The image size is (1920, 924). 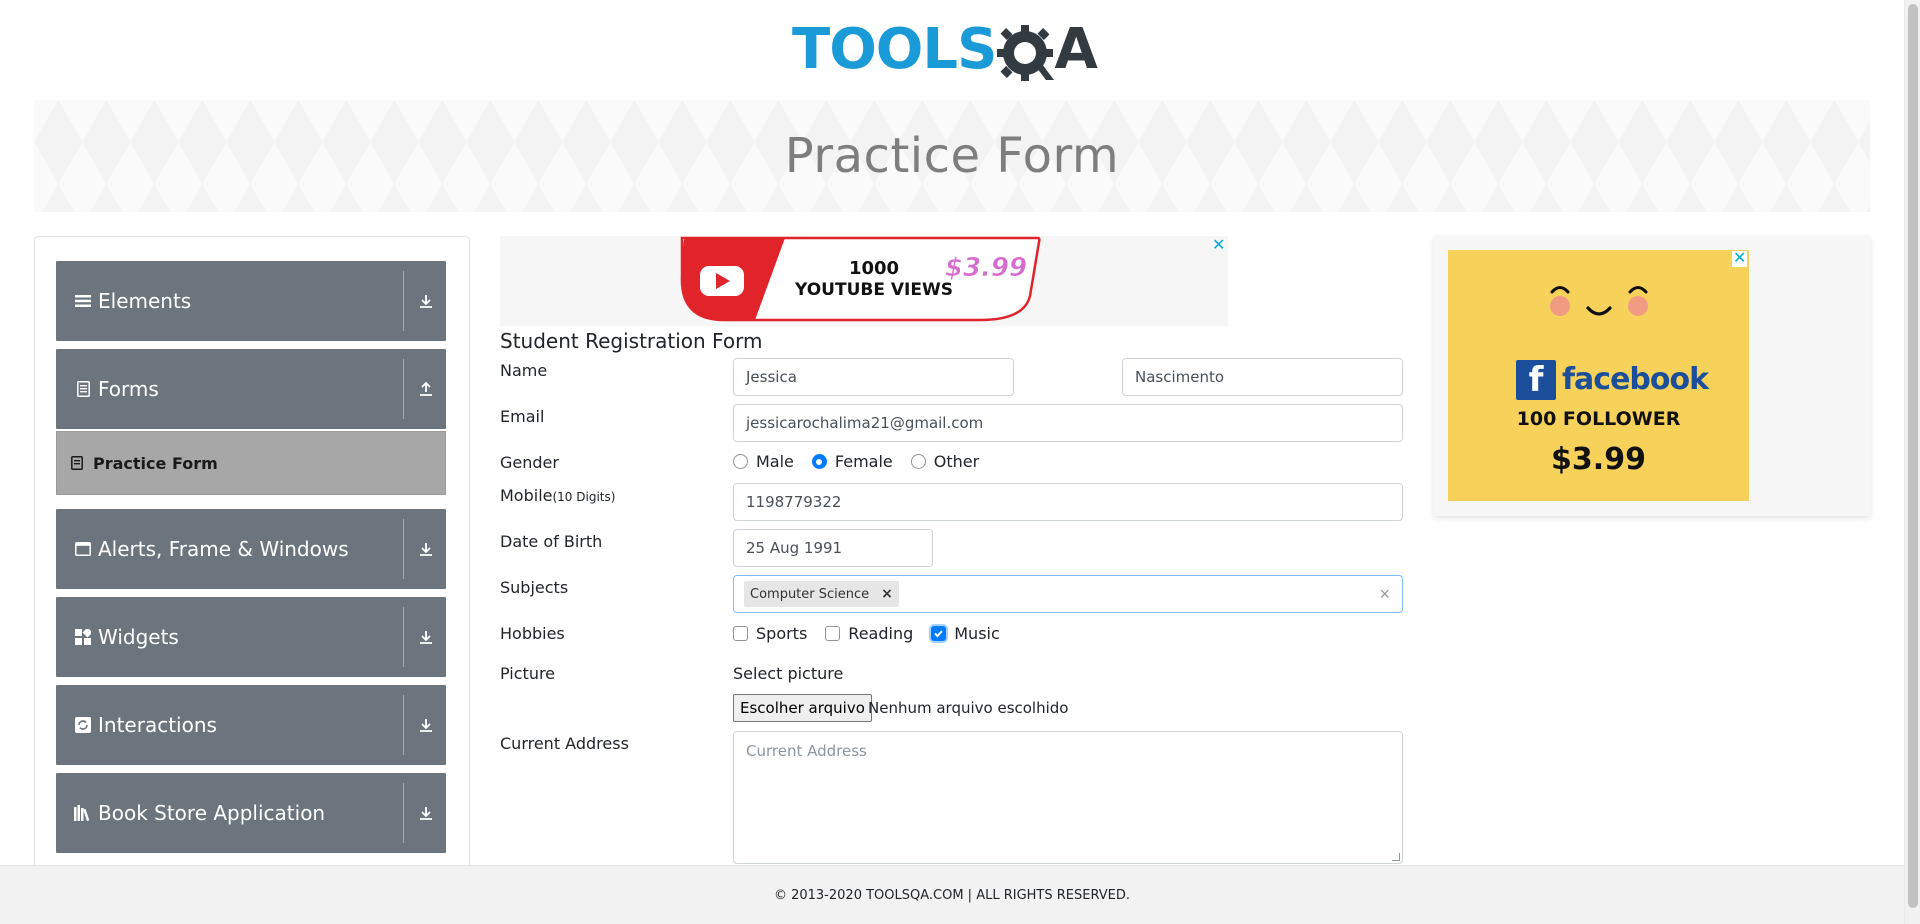 What do you see at coordinates (874, 268) in the screenshot?
I see `ad-line1: 1000` at bounding box center [874, 268].